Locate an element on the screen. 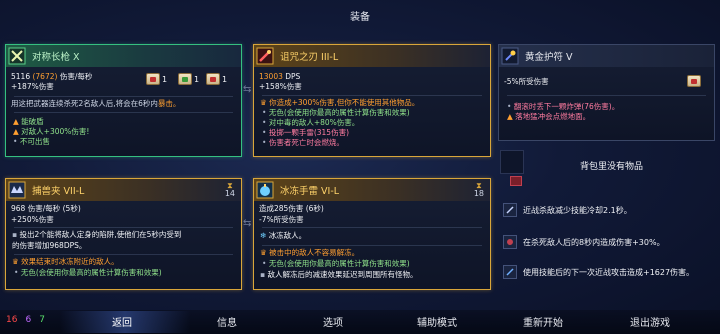  sword-icon is located at coordinates (510, 272).